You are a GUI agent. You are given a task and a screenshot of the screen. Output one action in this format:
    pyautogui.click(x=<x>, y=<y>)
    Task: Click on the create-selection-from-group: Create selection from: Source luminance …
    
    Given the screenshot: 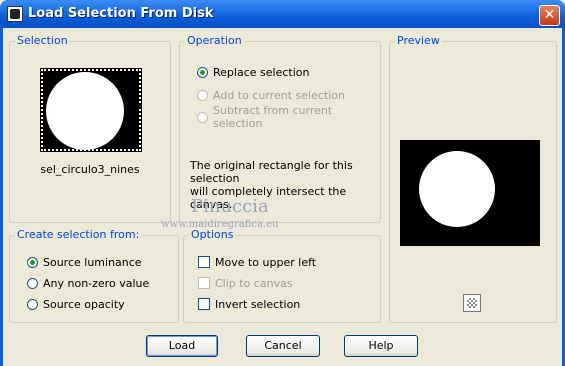 What is the action you would take?
    pyautogui.click(x=94, y=275)
    